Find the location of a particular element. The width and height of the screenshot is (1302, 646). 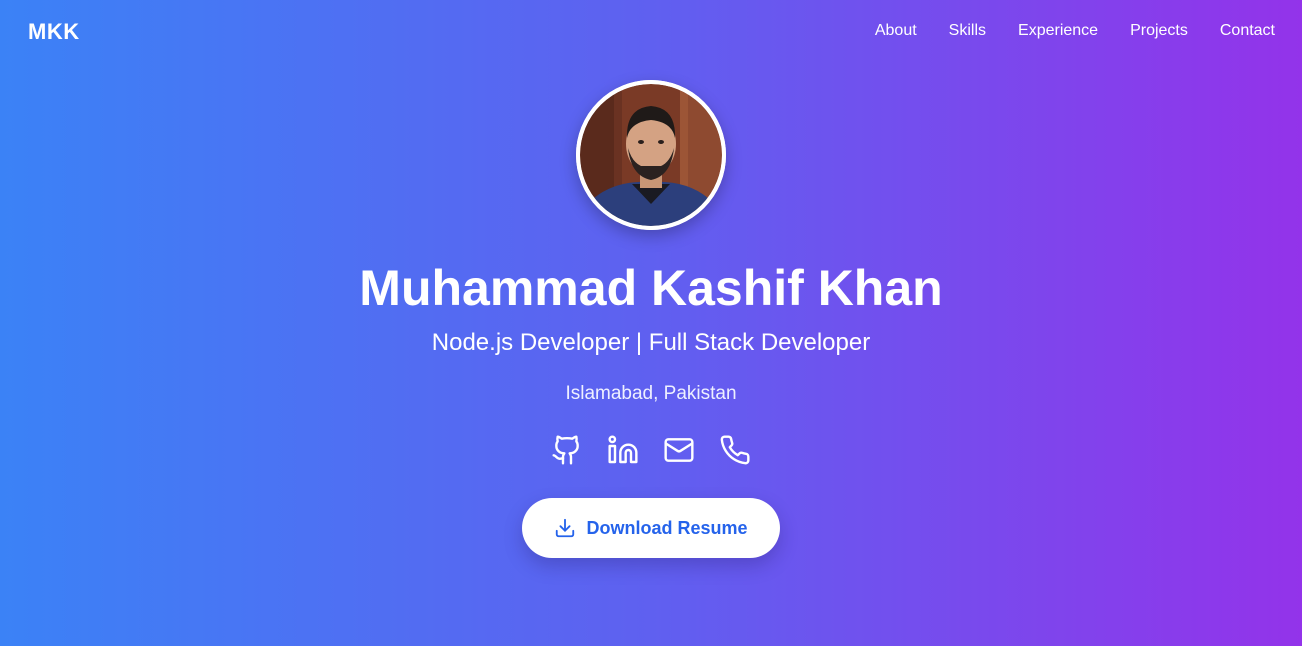

nav-link-contact: Contact is located at coordinates (1247, 31).